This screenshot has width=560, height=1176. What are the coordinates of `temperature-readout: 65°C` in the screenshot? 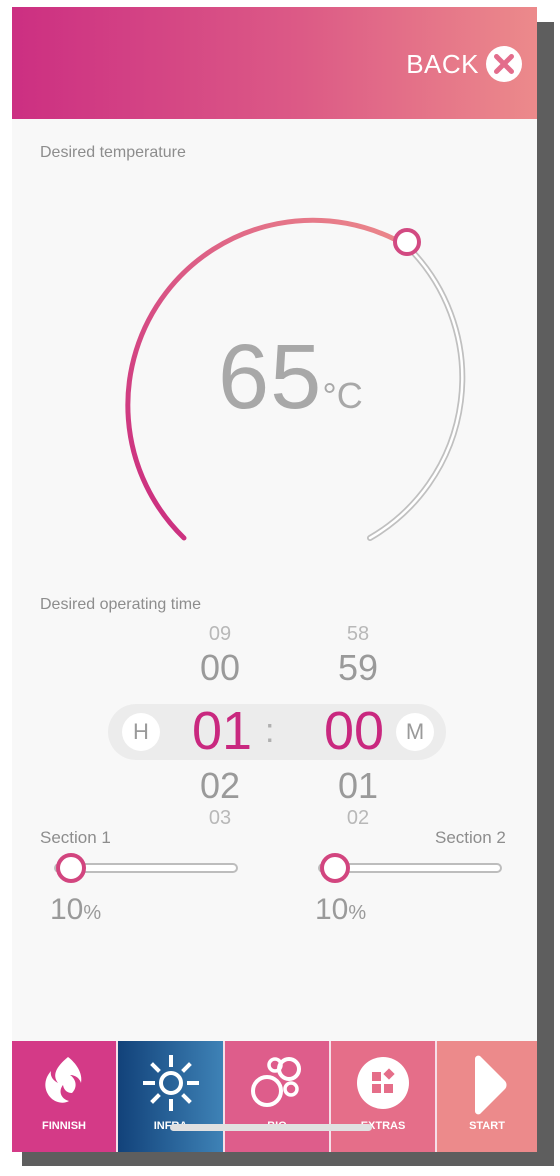 It's located at (290, 377).